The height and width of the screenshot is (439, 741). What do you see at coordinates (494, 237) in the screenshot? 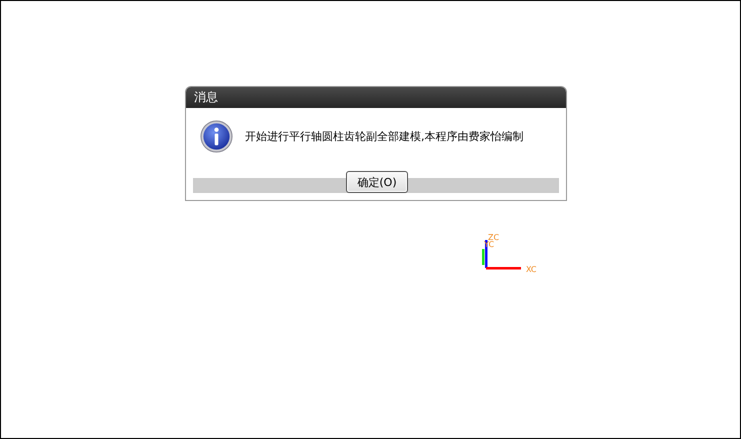
I see `axis-label: ZC` at bounding box center [494, 237].